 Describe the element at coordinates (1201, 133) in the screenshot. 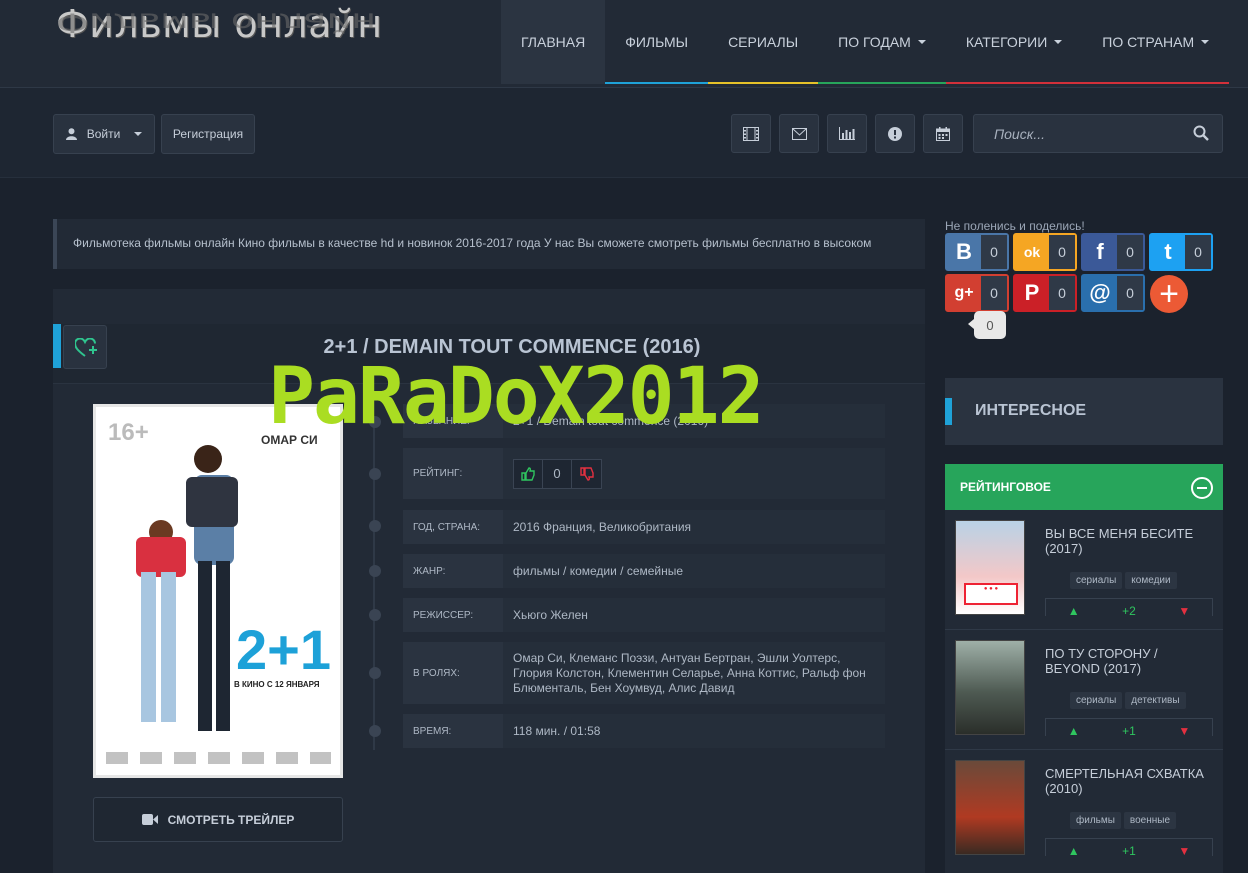

I see `search-icon` at that location.